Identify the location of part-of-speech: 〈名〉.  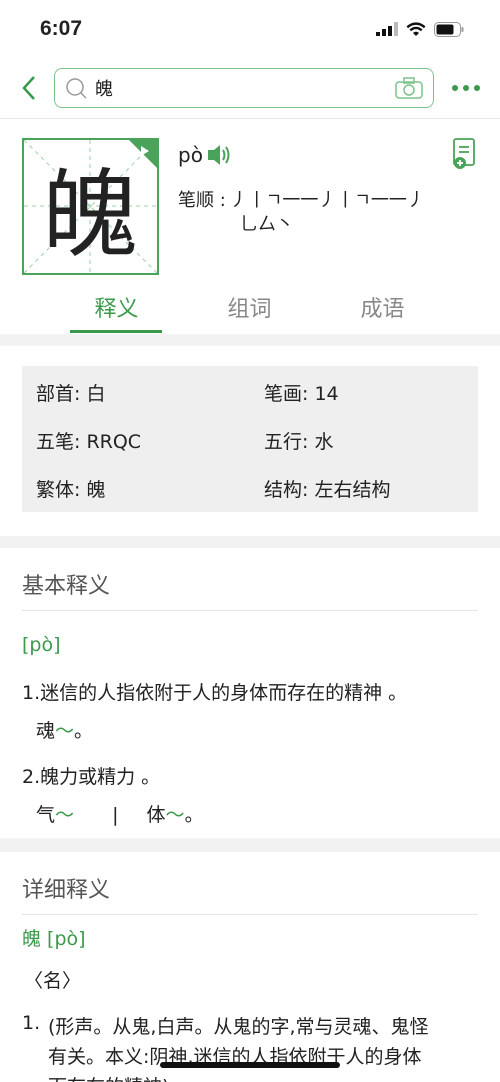
(53, 981).